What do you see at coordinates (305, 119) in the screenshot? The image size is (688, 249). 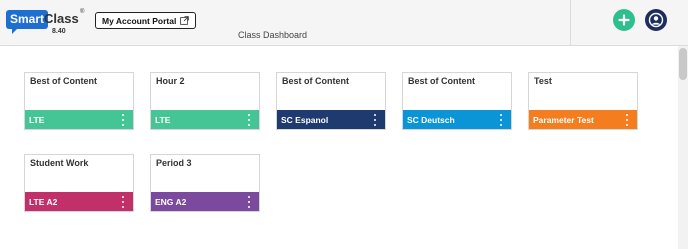 I see `class-tag: SC Espanol` at bounding box center [305, 119].